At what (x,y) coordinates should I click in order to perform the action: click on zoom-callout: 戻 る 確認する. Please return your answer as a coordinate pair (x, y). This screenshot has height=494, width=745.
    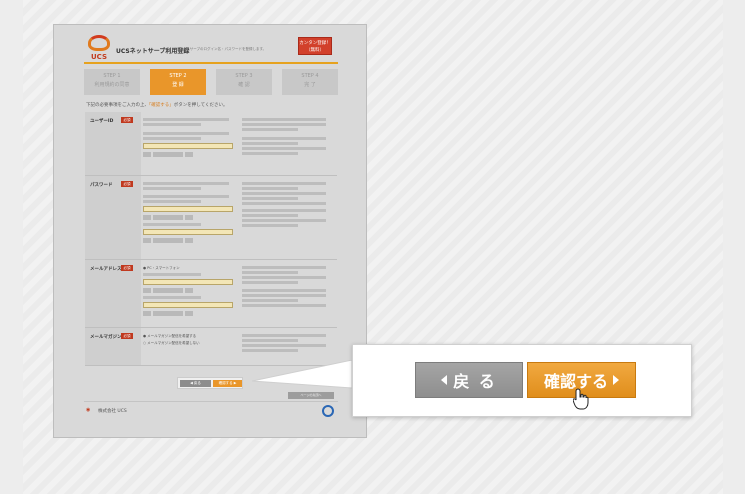
    Looking at the image, I should click on (522, 380).